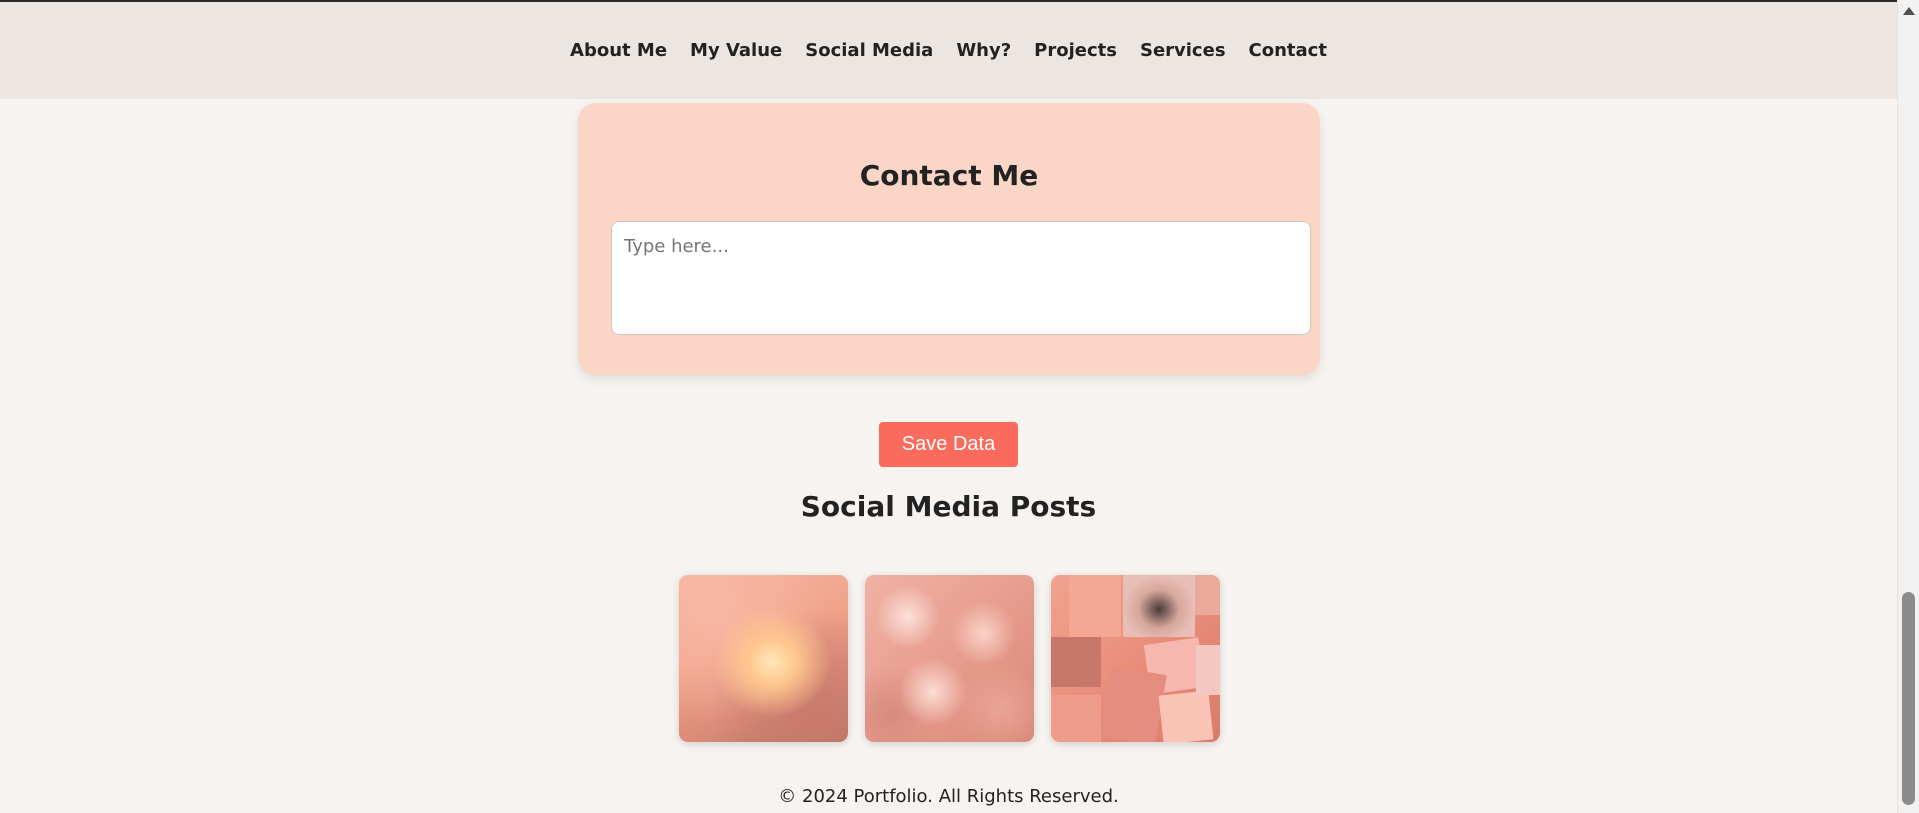  I want to click on nav-link-my-value: My Value, so click(736, 50).